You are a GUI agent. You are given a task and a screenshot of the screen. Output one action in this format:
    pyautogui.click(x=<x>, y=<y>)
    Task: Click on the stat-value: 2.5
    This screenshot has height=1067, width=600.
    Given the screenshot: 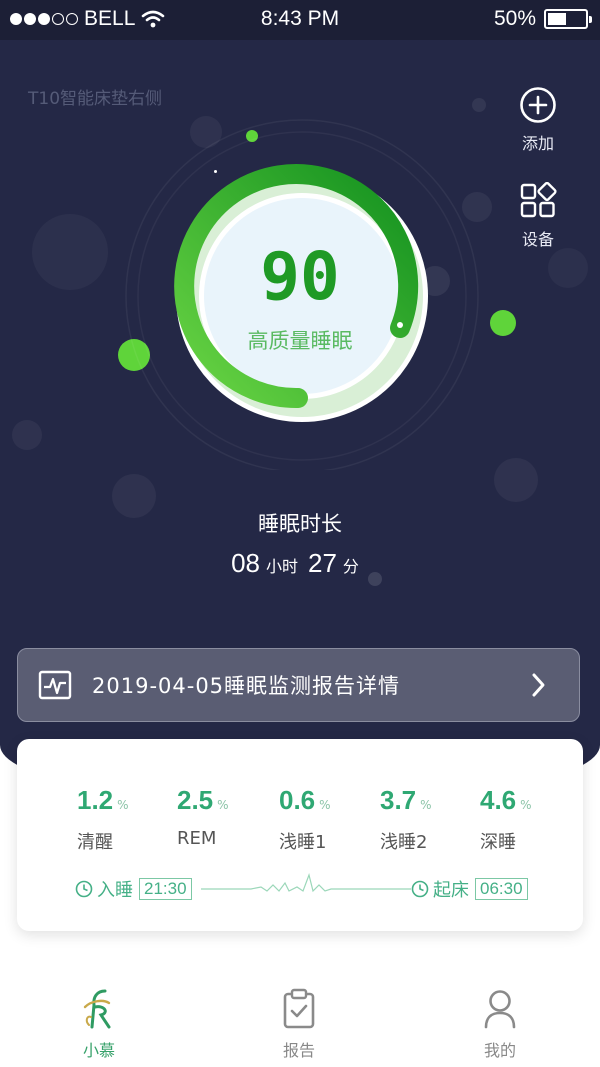 What is the action you would take?
    pyautogui.click(x=195, y=800)
    